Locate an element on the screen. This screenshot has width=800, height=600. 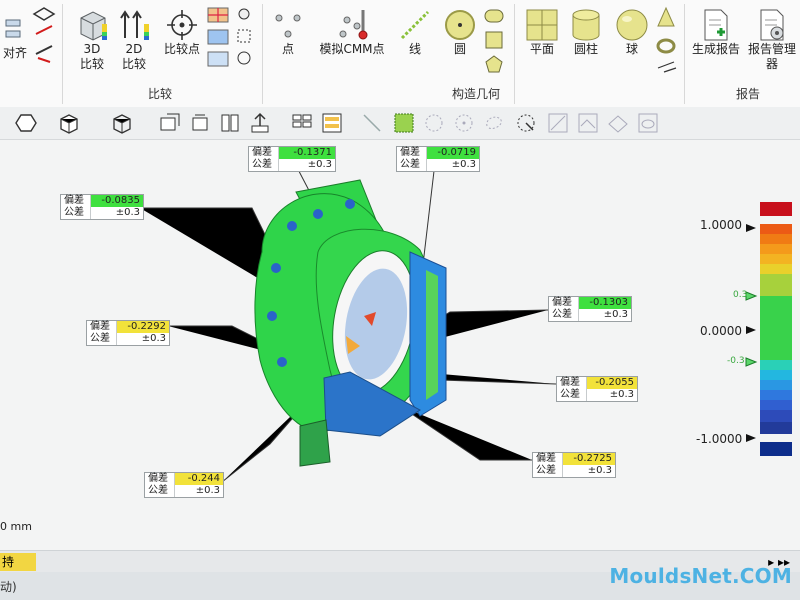
scale-mid-label: 0.0000 is located at coordinates (721, 331).